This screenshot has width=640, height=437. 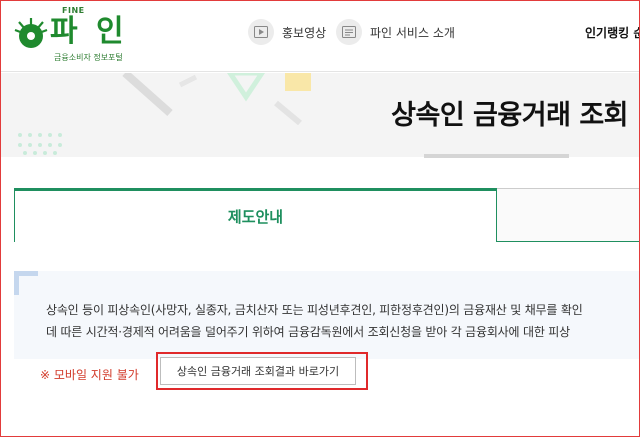 I want to click on tab-system-guide: 제도안내, so click(x=255, y=215).